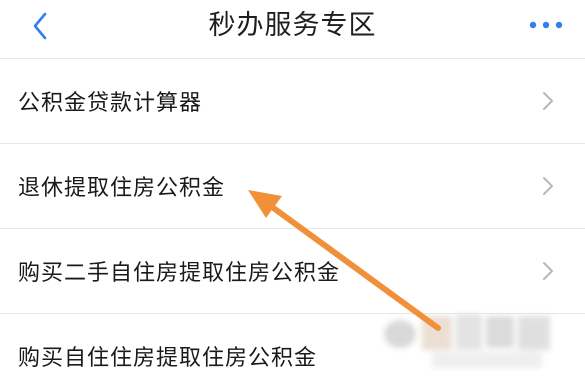 The width and height of the screenshot is (585, 386). What do you see at coordinates (292, 25) in the screenshot?
I see `page-title: 秒办服务专区` at bounding box center [292, 25].